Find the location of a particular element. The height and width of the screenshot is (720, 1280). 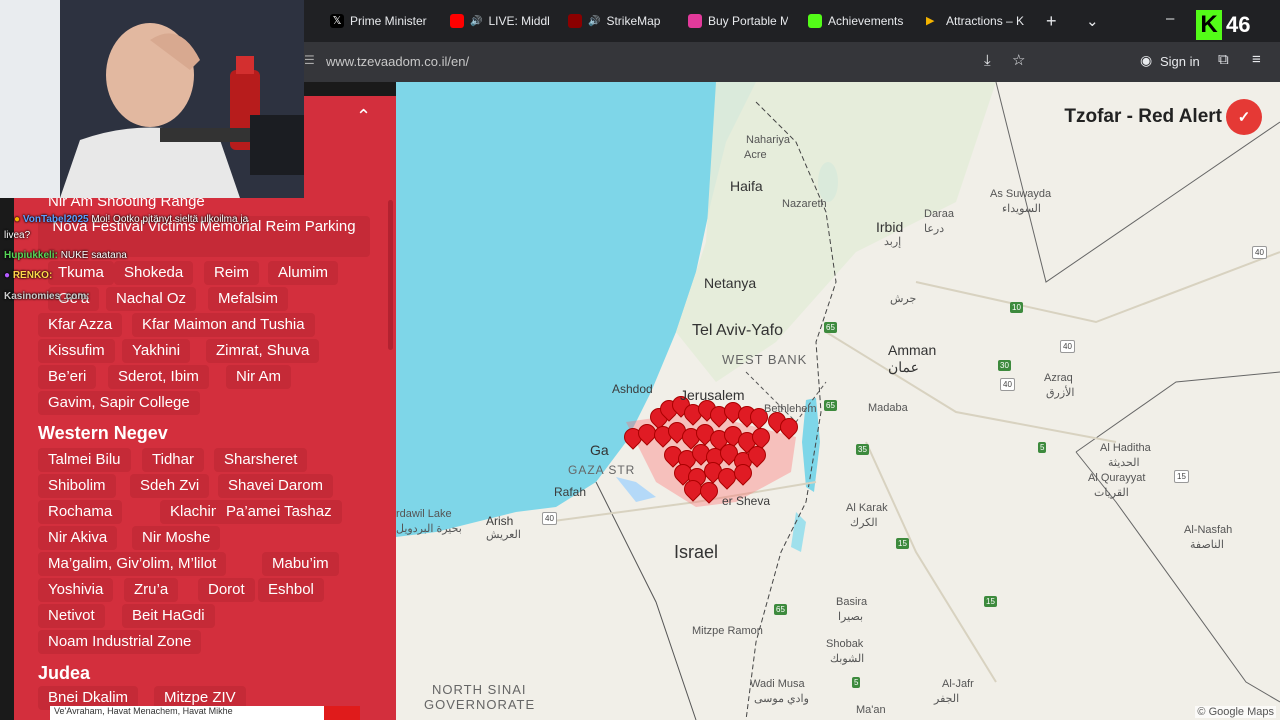

gaza-area is located at coordinates (636, 489).